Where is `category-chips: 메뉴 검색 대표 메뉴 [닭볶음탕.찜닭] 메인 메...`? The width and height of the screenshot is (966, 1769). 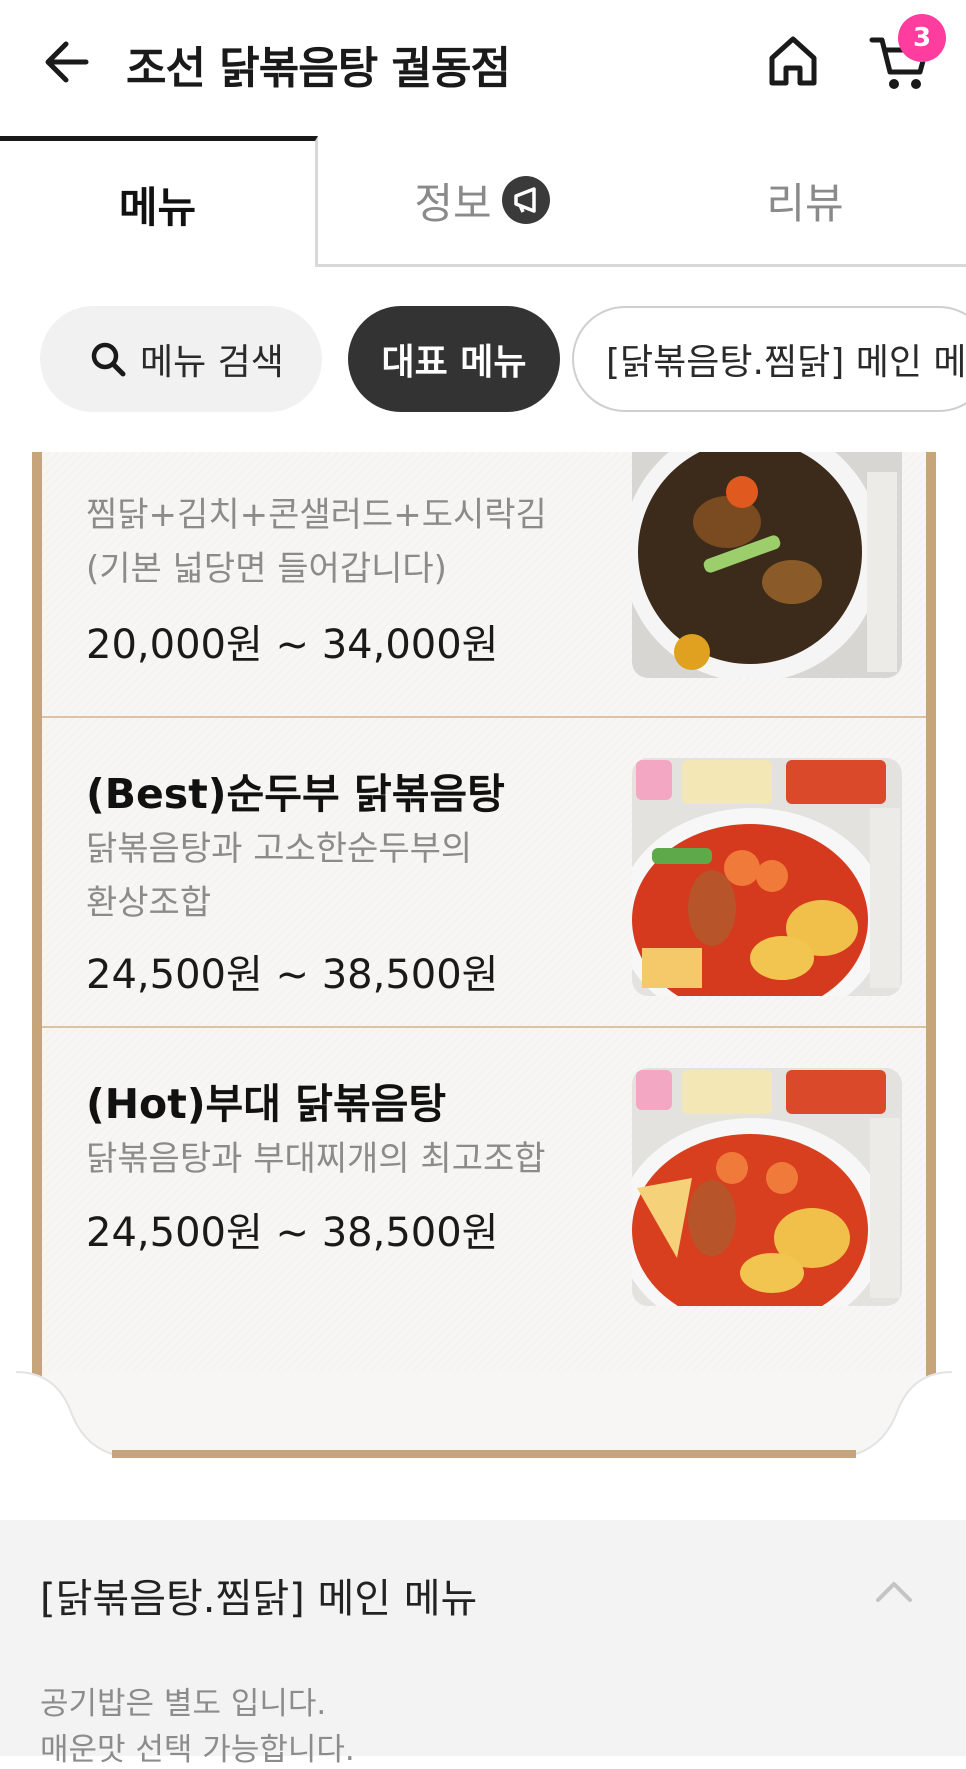
category-chips: 메뉴 검색 대표 메뉴 [닭볶음탕.찜닭] 메인 메... is located at coordinates (483, 358).